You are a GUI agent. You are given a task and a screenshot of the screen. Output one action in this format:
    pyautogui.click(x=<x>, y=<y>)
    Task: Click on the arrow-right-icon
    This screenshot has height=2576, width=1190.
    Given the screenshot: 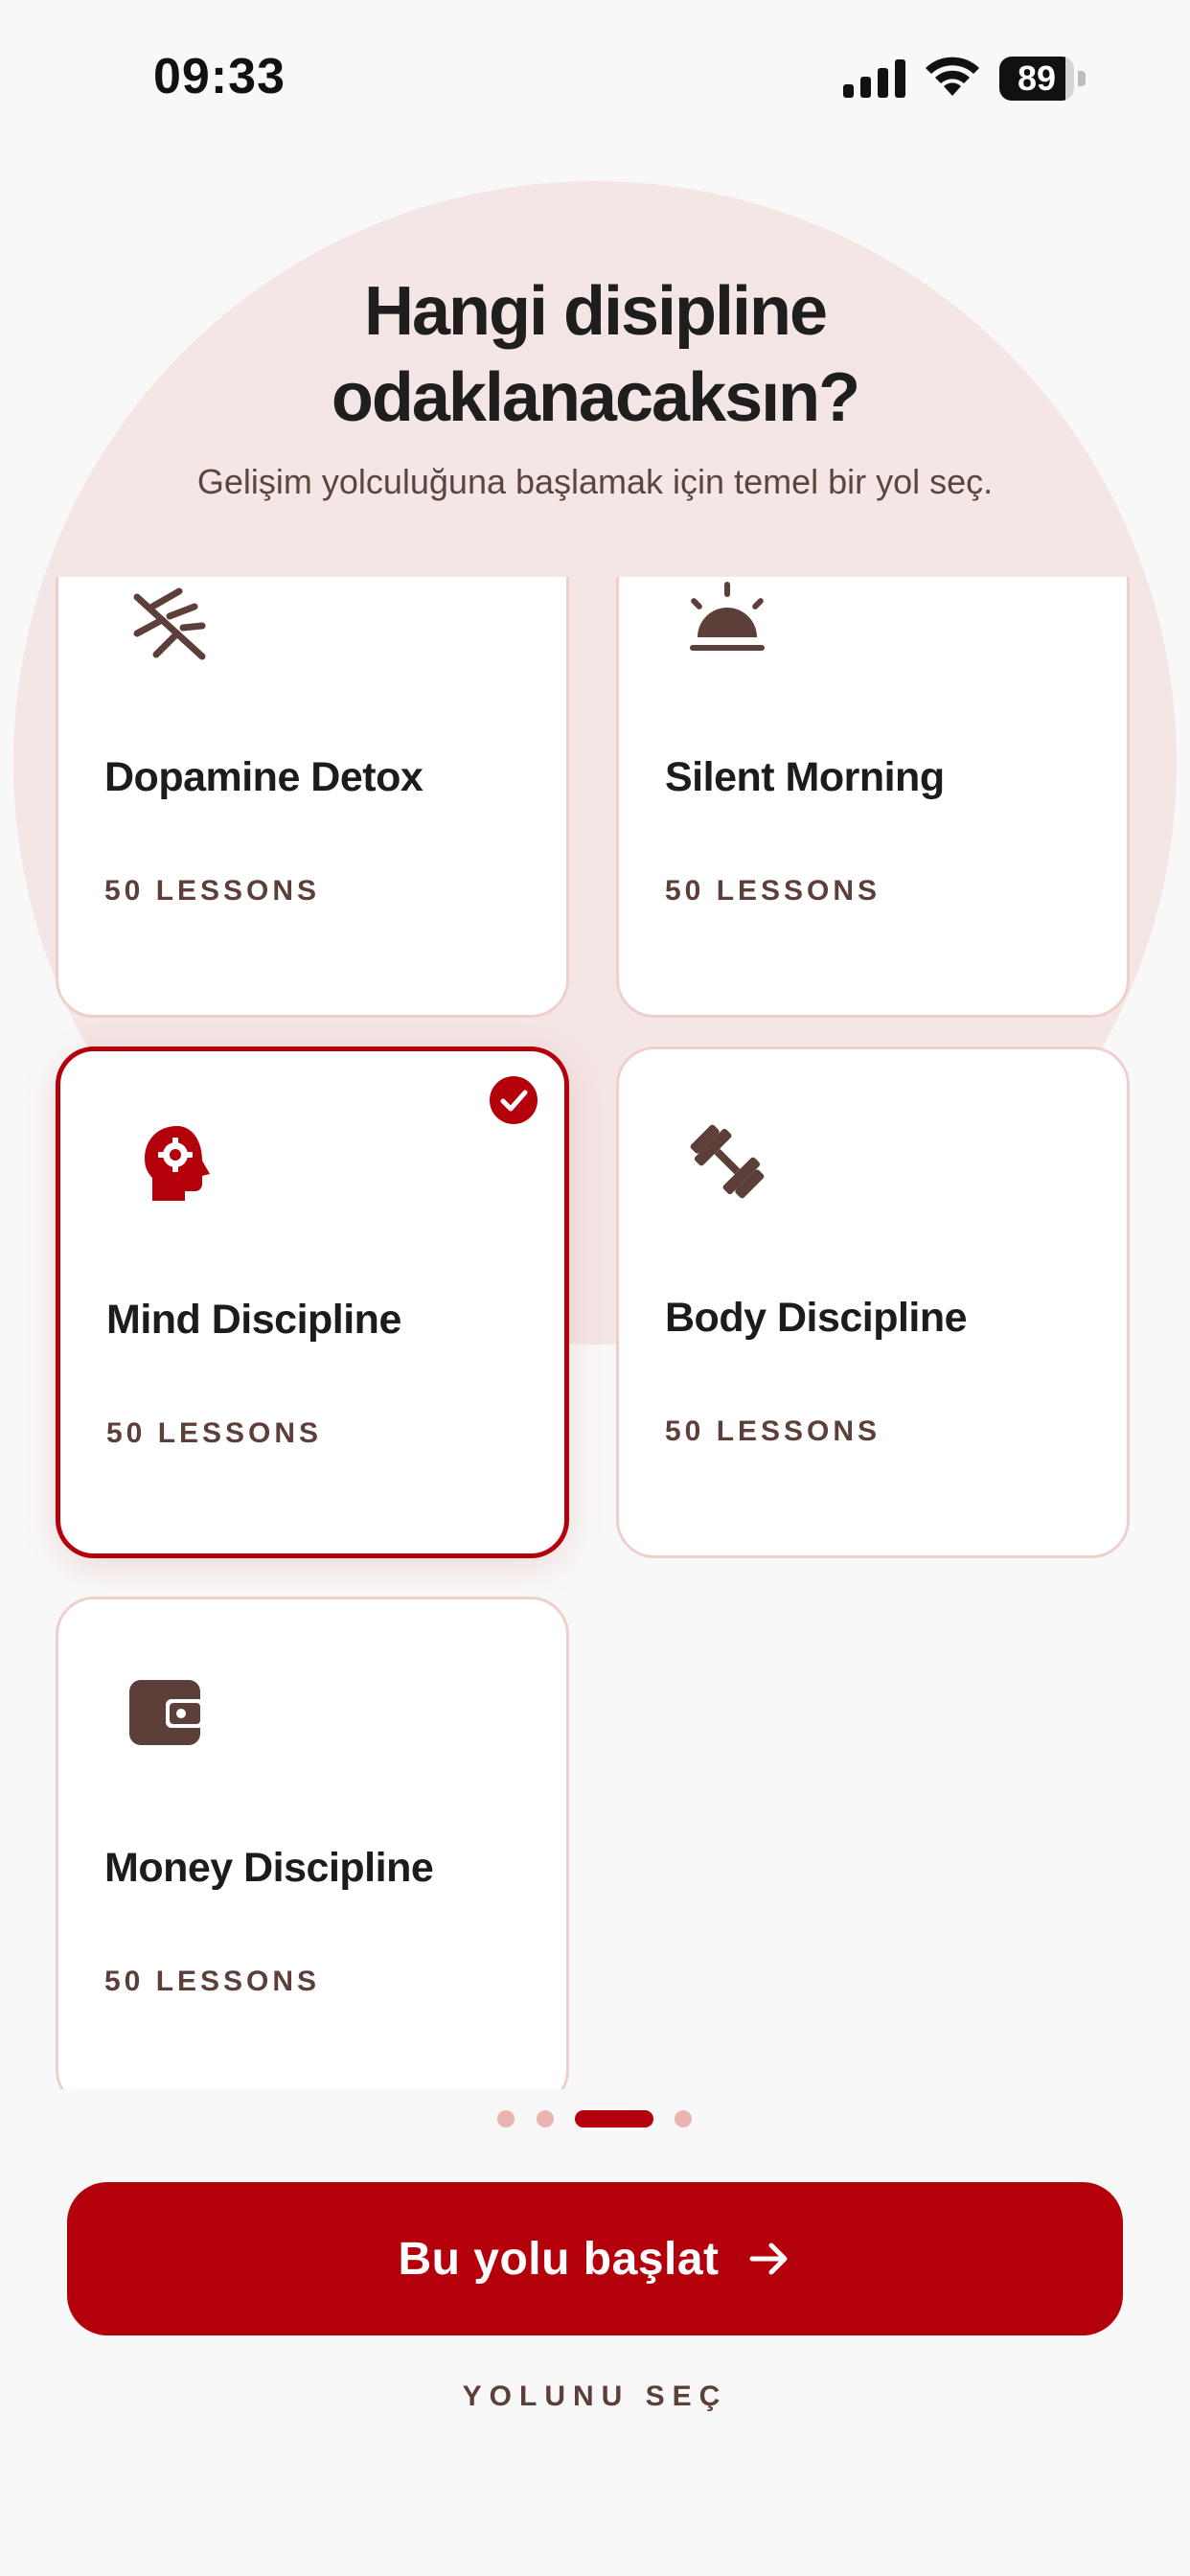 What is the action you would take?
    pyautogui.click(x=769, y=2258)
    